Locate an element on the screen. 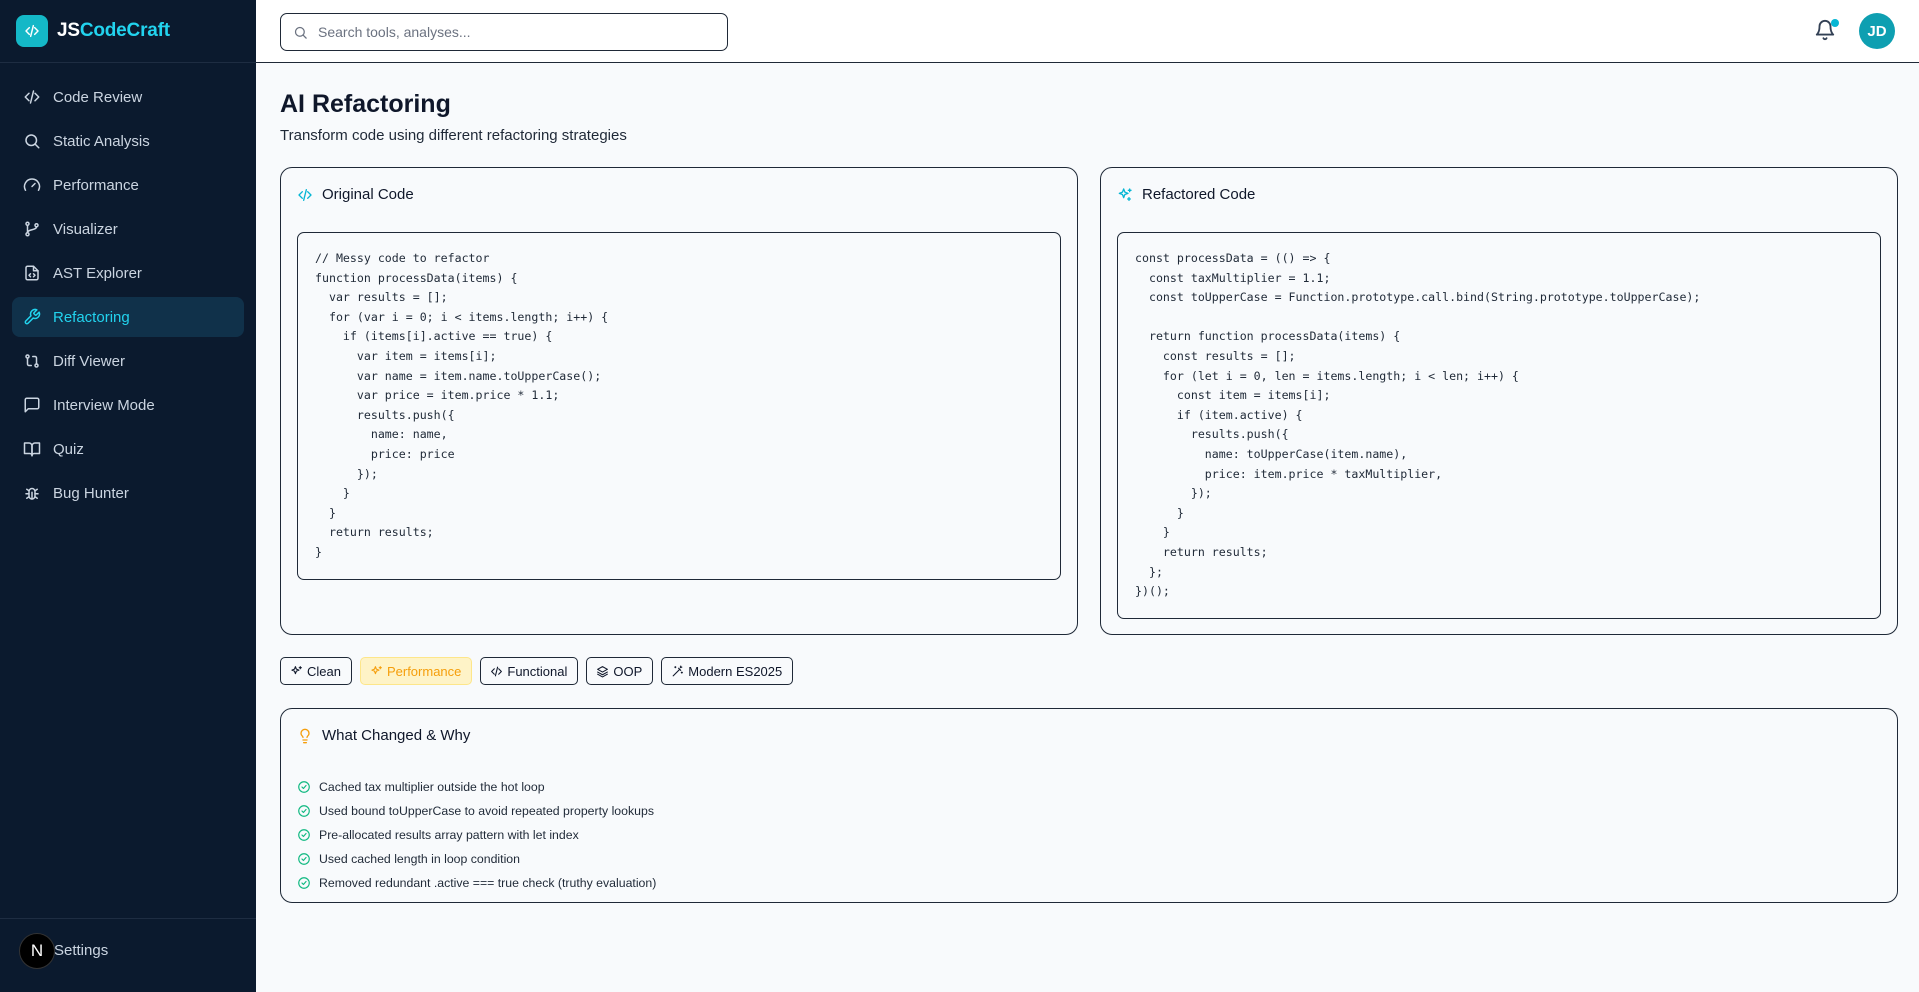 Image resolution: width=1919 pixels, height=992 pixels. sidebar-item-performance: Performance is located at coordinates (128, 185).